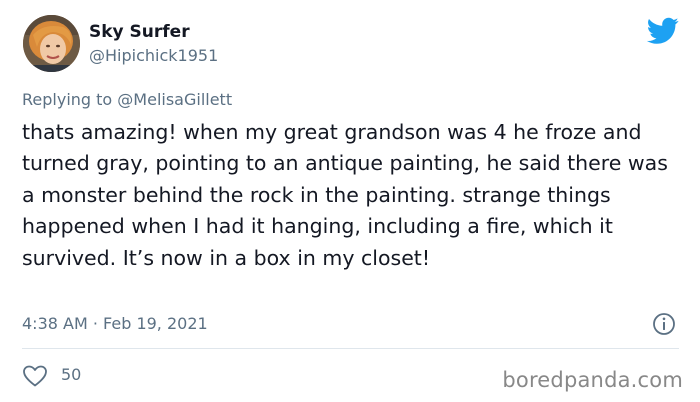 The image size is (700, 402). What do you see at coordinates (115, 324) in the screenshot?
I see `timestamp: 4:38 AM · Feb 19, 2021` at bounding box center [115, 324].